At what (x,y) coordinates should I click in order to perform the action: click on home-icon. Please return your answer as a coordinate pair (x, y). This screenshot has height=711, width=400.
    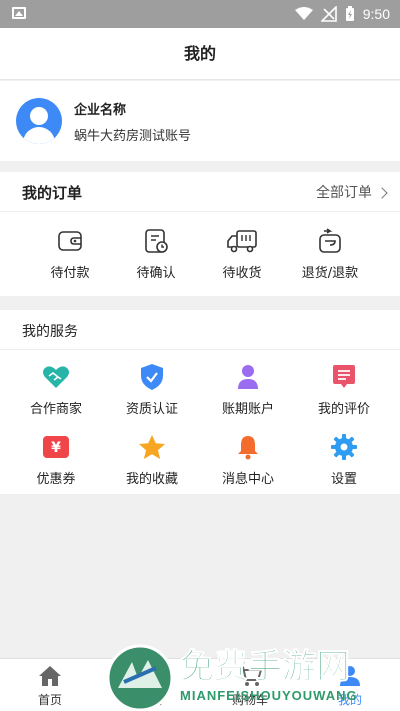
    Looking at the image, I should click on (50, 676).